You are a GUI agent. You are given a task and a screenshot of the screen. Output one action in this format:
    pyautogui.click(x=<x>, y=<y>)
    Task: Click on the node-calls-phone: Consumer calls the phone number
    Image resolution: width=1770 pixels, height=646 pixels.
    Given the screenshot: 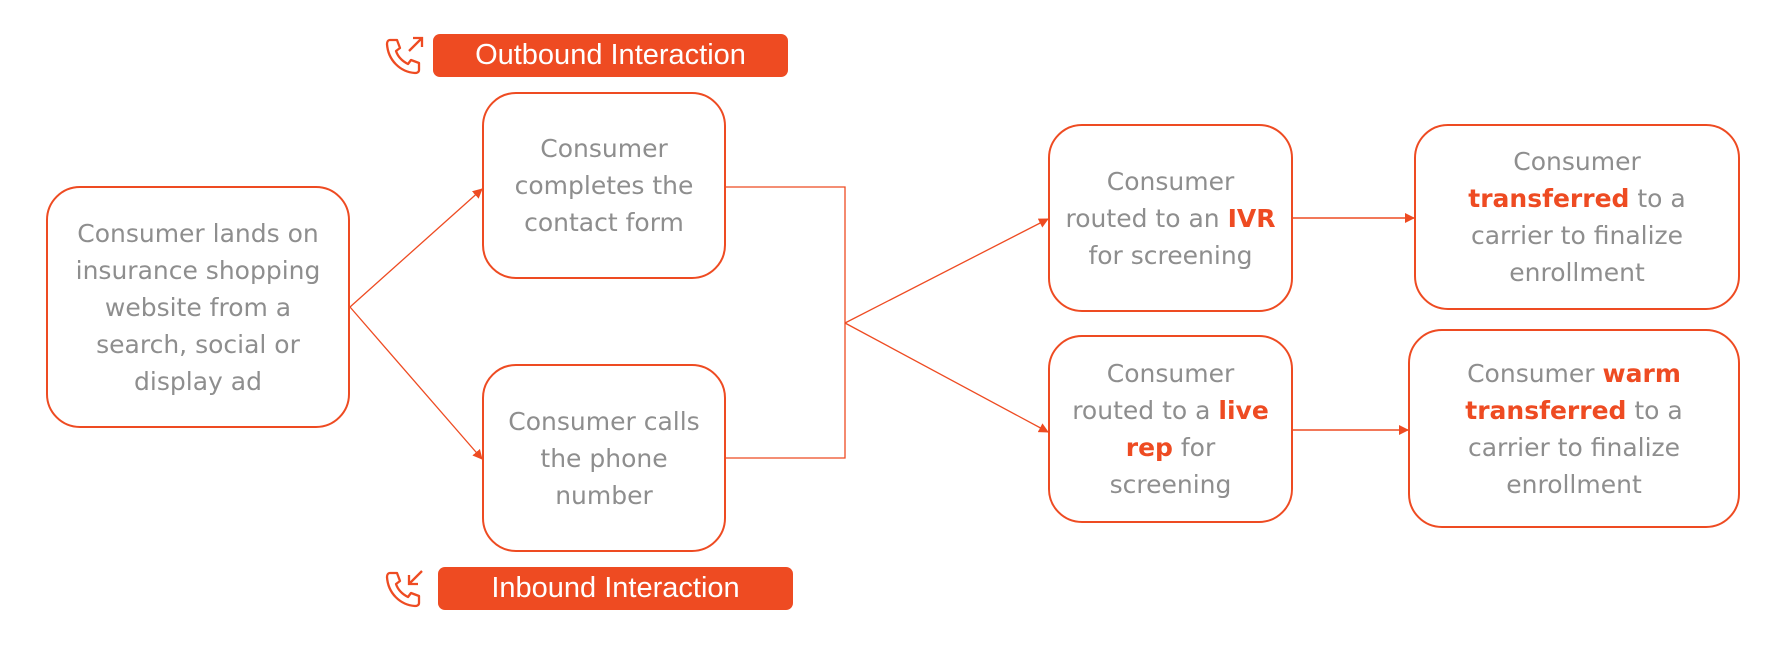 What is the action you would take?
    pyautogui.click(x=604, y=458)
    